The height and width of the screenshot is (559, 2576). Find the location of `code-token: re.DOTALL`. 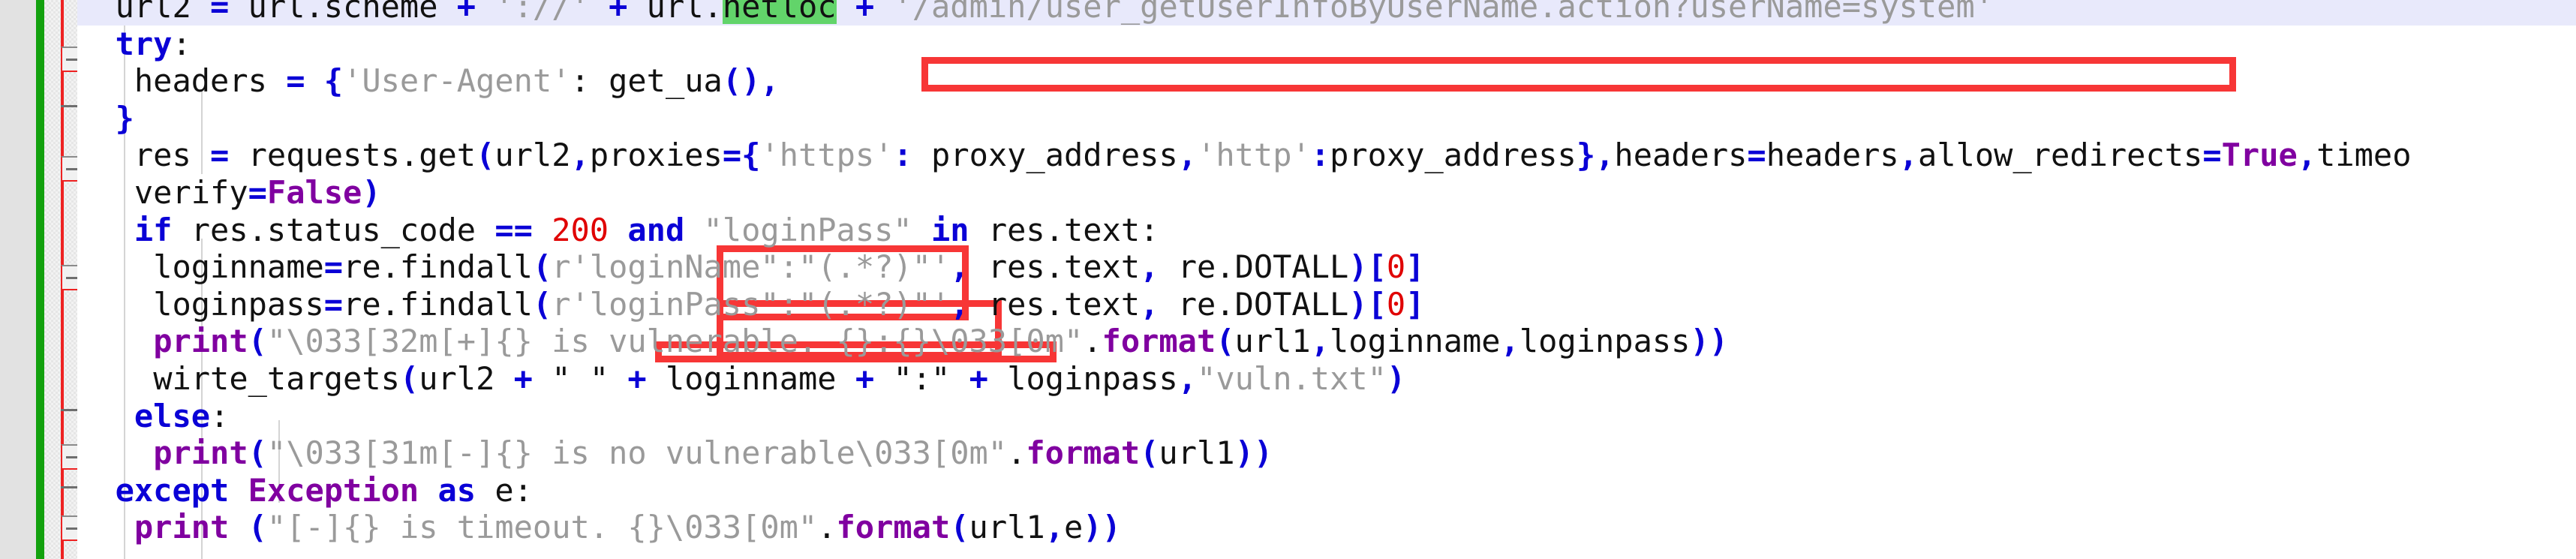

code-token: re.DOTALL is located at coordinates (1254, 267).